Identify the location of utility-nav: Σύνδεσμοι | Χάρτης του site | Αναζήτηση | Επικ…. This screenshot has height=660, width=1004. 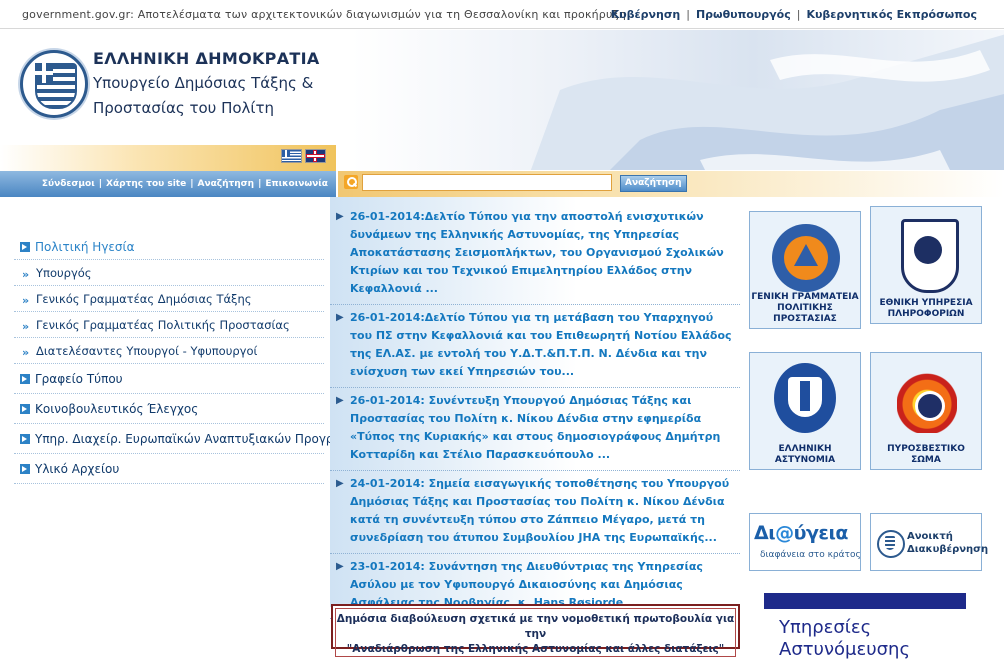
(168, 184).